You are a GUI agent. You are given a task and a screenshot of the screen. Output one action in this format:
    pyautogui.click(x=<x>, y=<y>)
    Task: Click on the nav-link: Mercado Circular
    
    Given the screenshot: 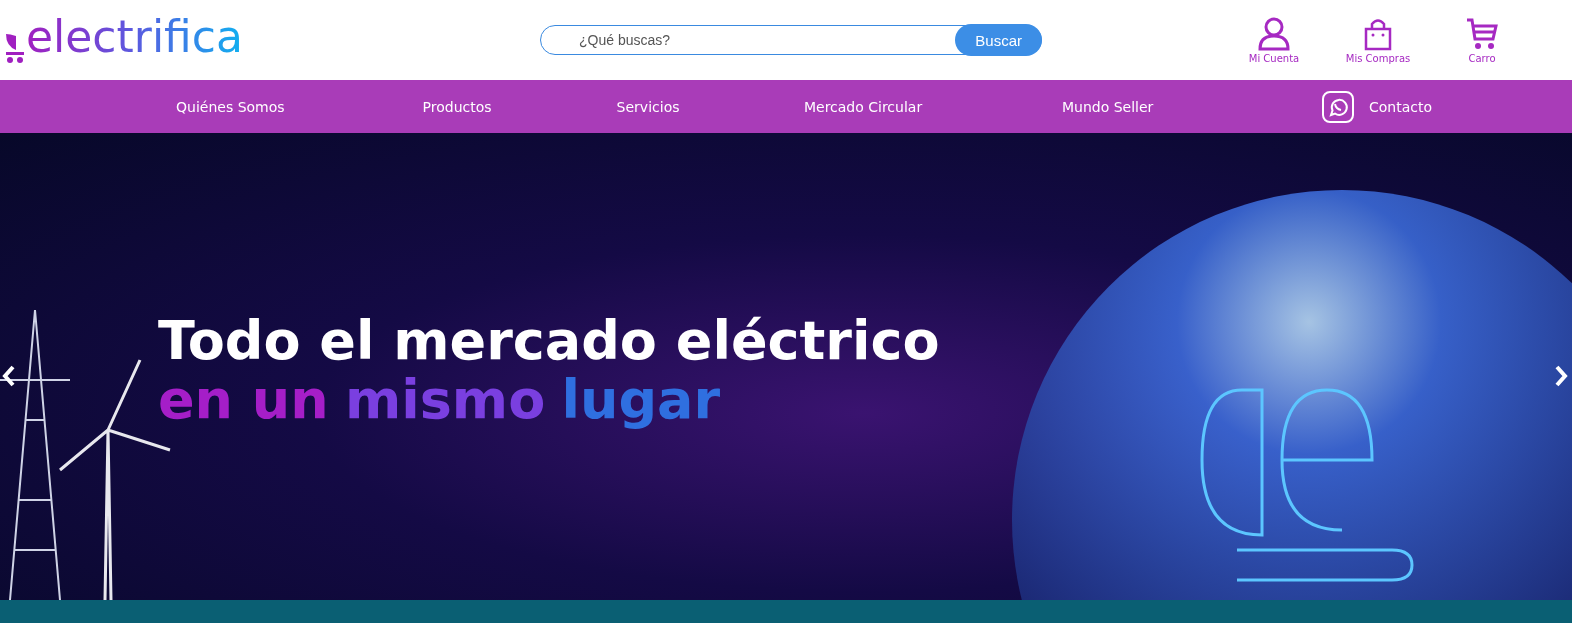 What is the action you would take?
    pyautogui.click(x=932, y=106)
    